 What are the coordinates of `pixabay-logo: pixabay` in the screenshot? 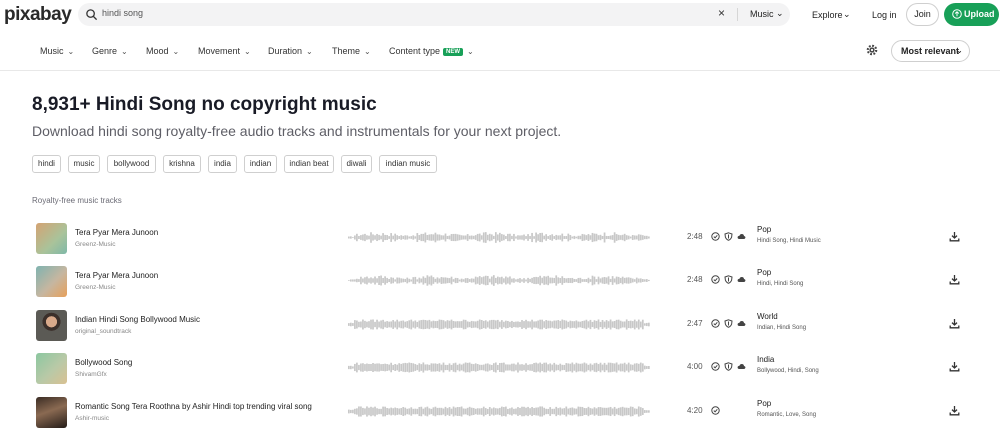 It's located at (38, 15).